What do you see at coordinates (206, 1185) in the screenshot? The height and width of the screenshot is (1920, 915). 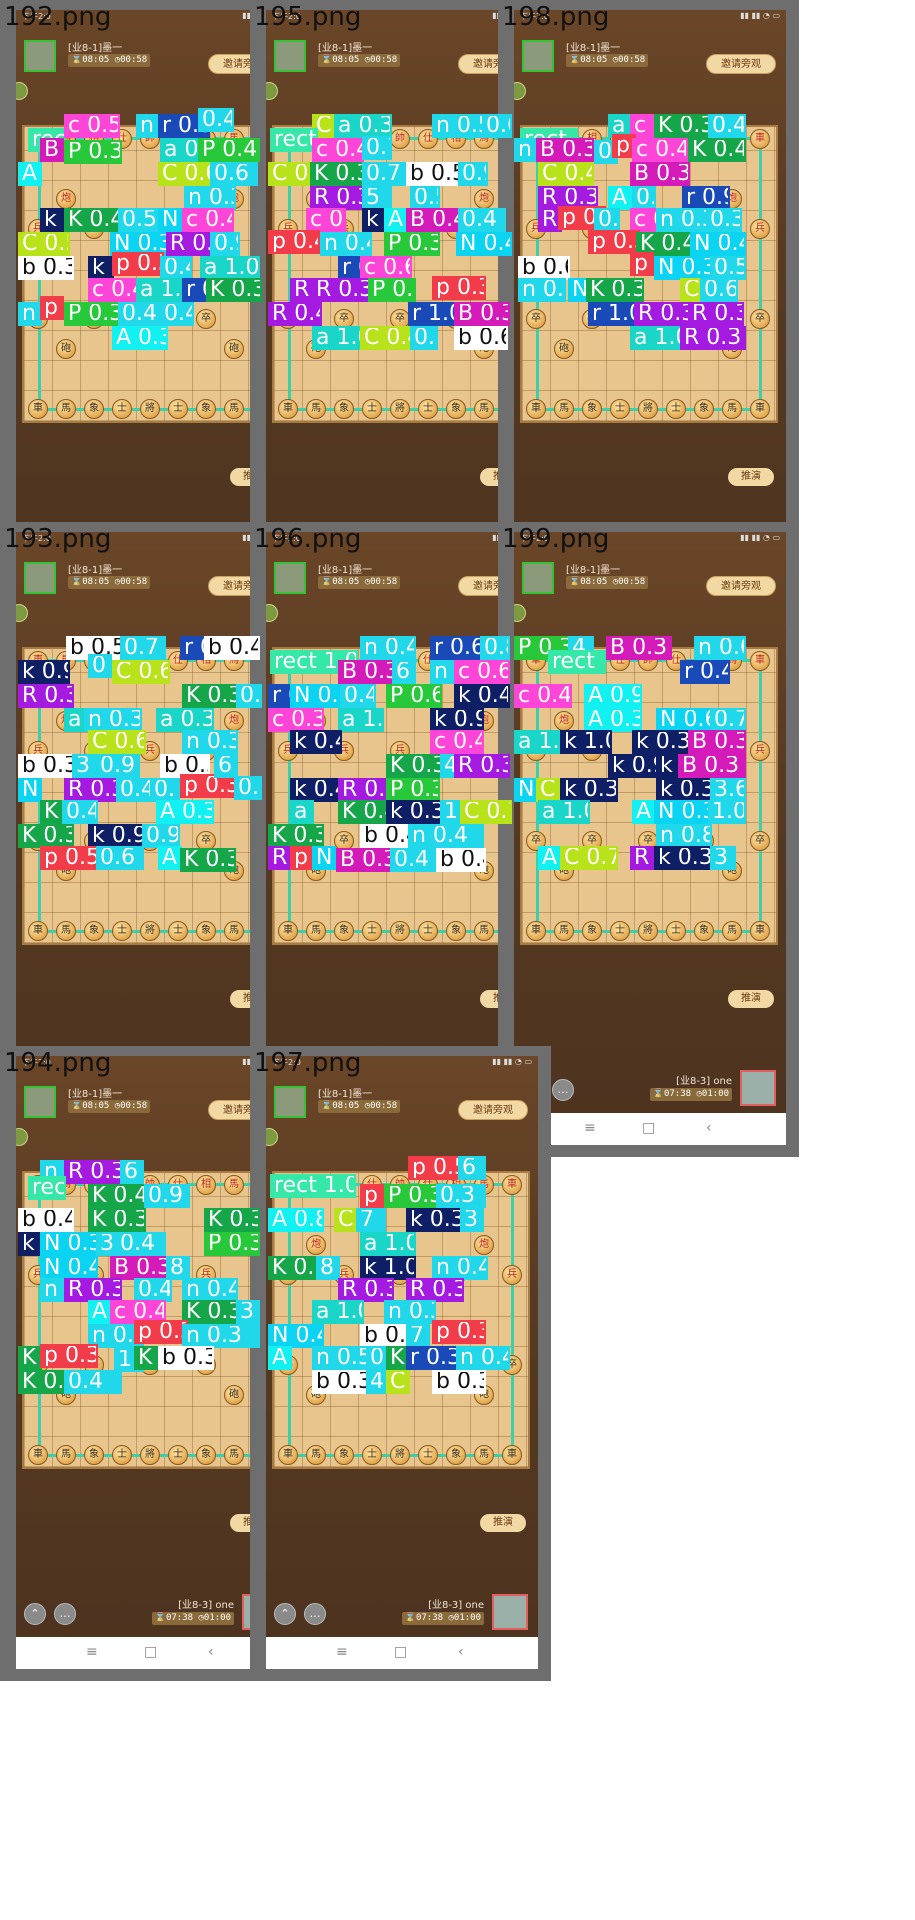 I see `chess-piece: 相` at bounding box center [206, 1185].